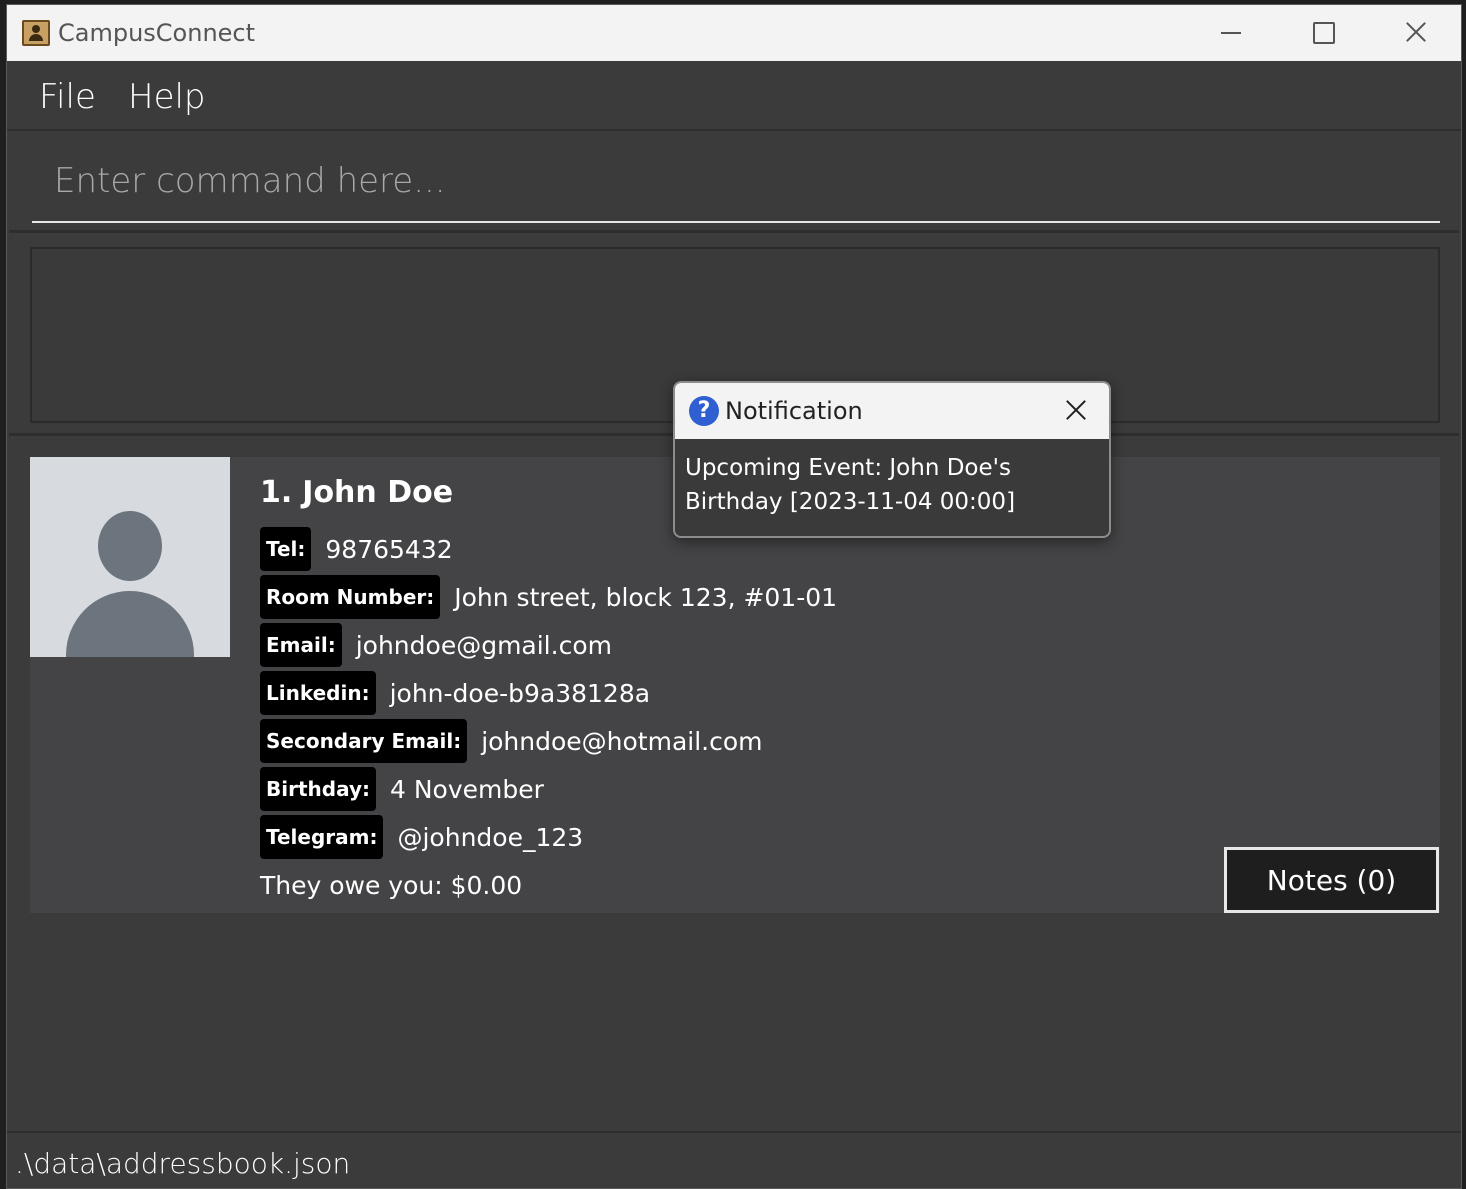 The image size is (1466, 1189). What do you see at coordinates (490, 837) in the screenshot?
I see `value-telegram: @johndoe_123` at bounding box center [490, 837].